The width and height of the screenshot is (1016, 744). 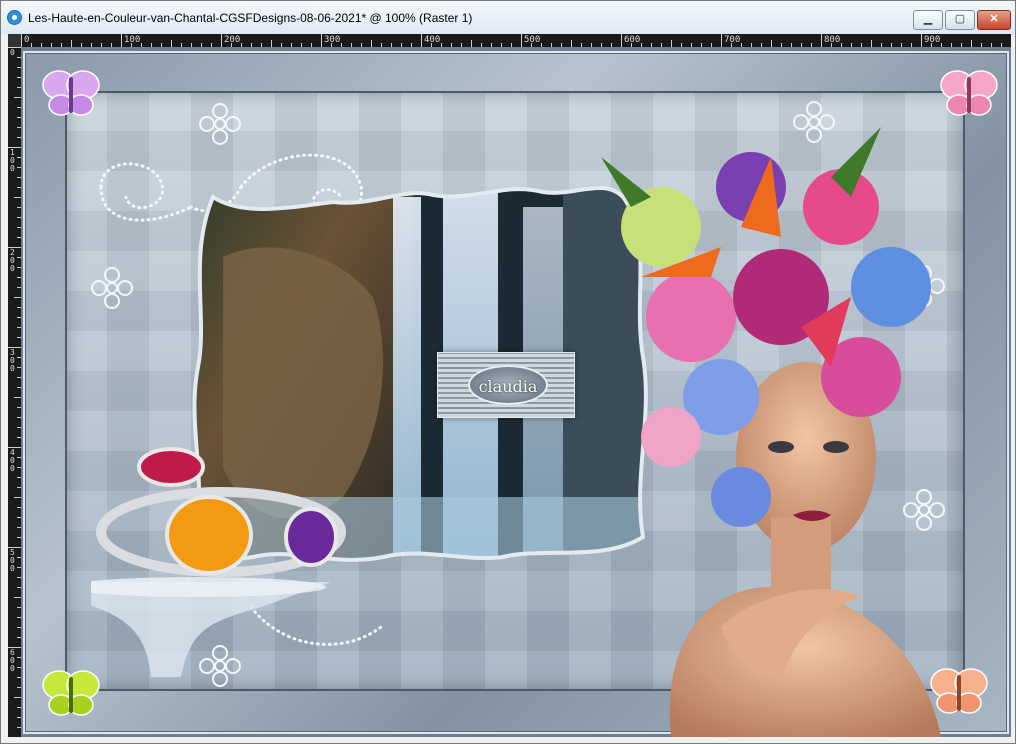 I want to click on minimize-icon: ▁, so click(x=928, y=19).